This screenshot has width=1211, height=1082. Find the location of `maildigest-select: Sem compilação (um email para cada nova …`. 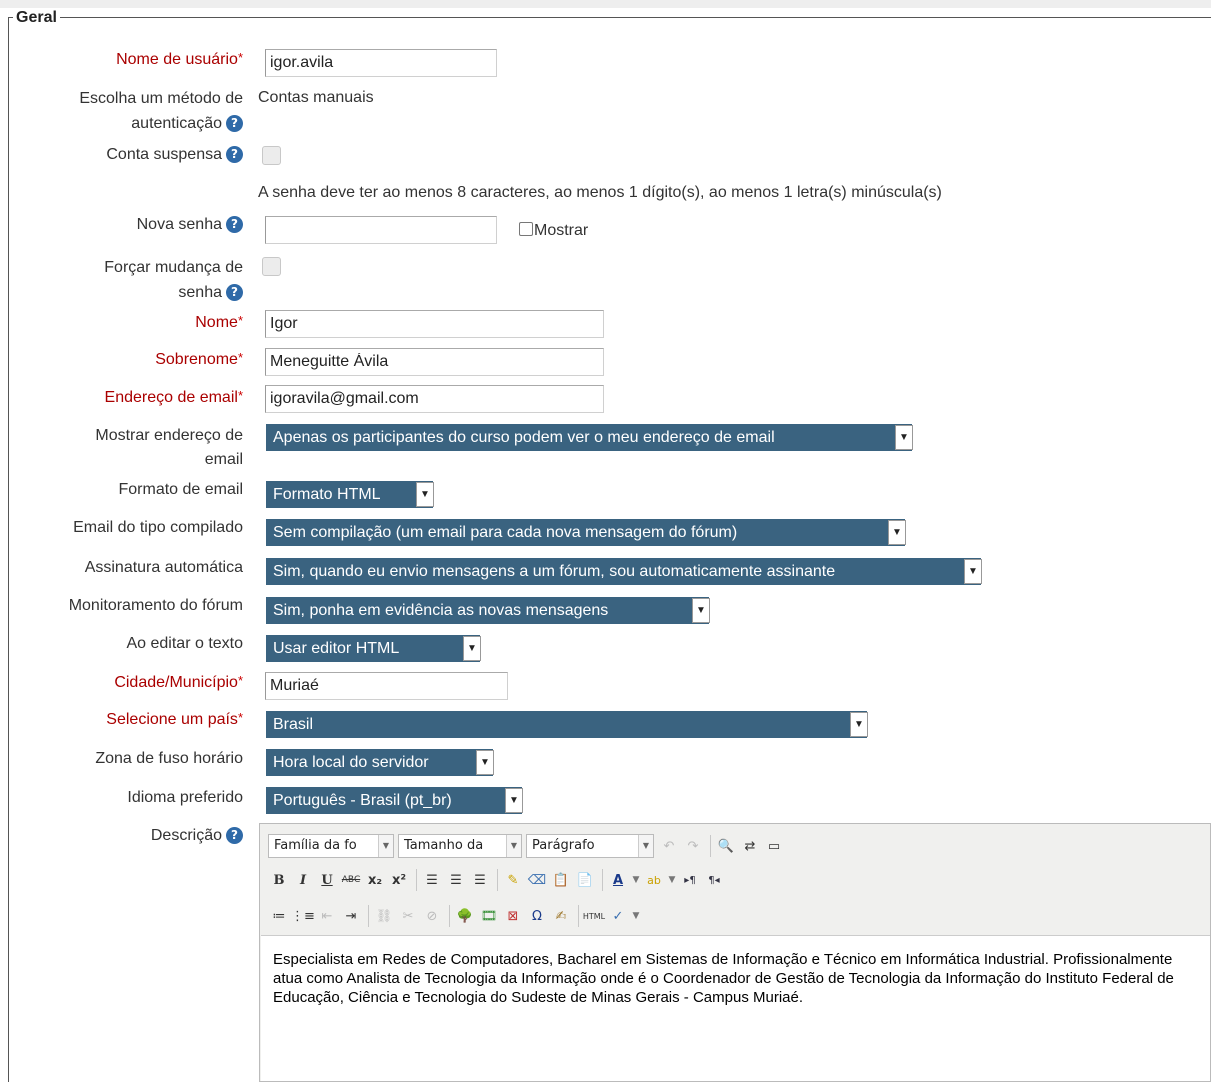

maildigest-select: Sem compilação (um email para cada nova … is located at coordinates (586, 532).